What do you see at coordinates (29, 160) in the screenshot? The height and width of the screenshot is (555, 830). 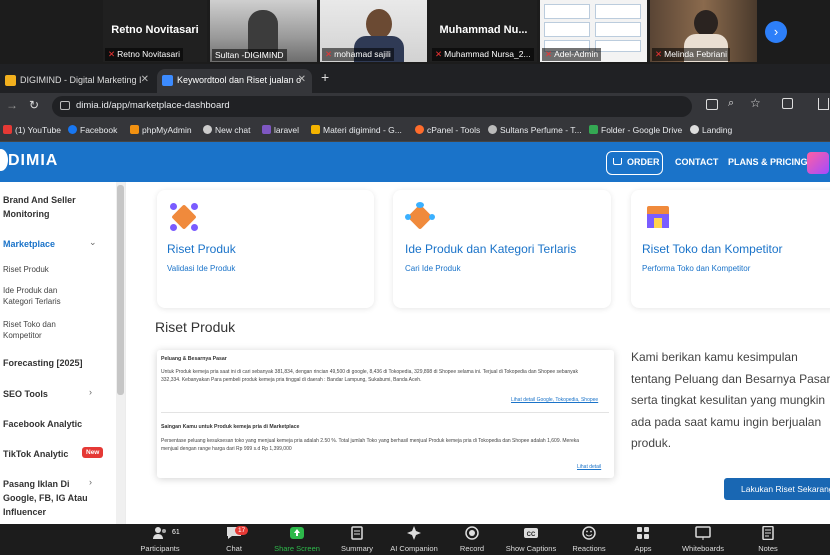 I see `site-logo: DIMIA` at bounding box center [29, 160].